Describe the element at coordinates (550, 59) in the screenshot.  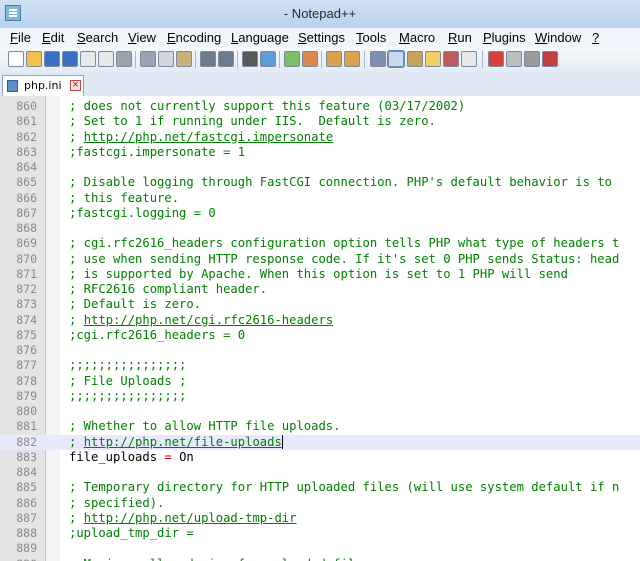
I see `run-macro-icon` at that location.